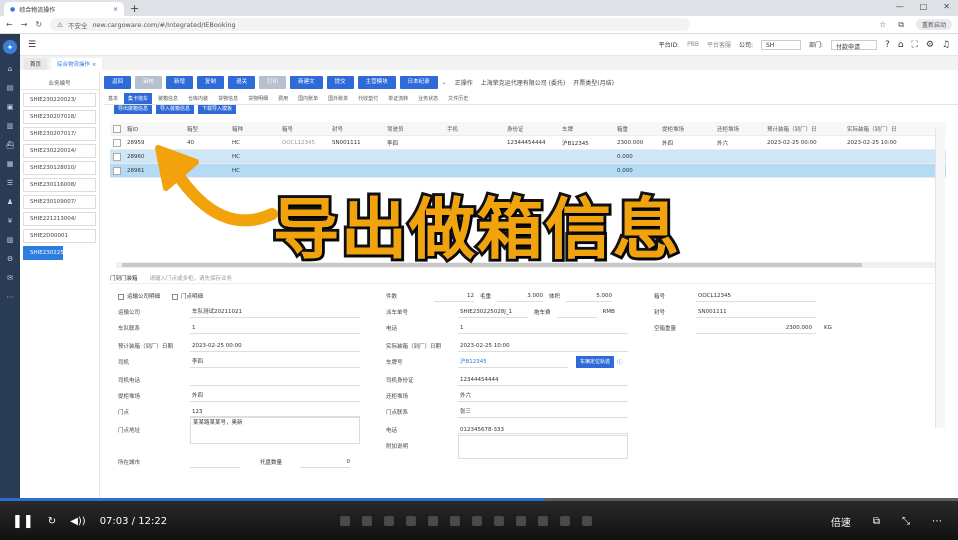 This screenshot has width=958, height=540. Describe the element at coordinates (756, 328) in the screenshot. I see `tare-field: 2300.000` at that location.